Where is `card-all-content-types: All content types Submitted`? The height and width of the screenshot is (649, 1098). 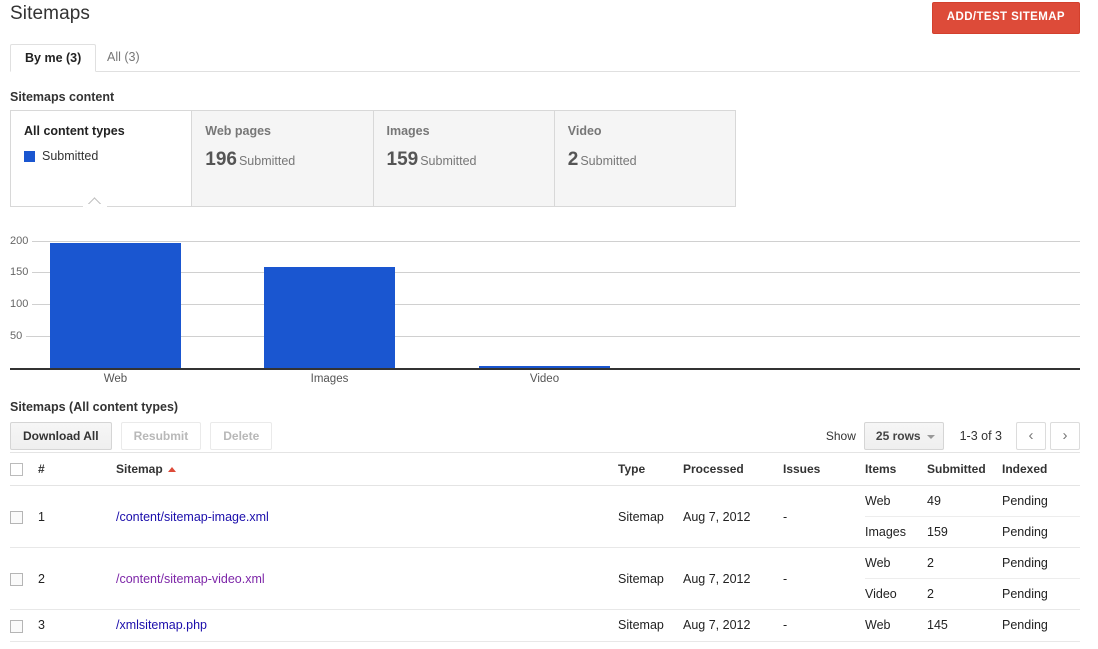
card-all-content-types: All content types Submitted is located at coordinates (102, 163).